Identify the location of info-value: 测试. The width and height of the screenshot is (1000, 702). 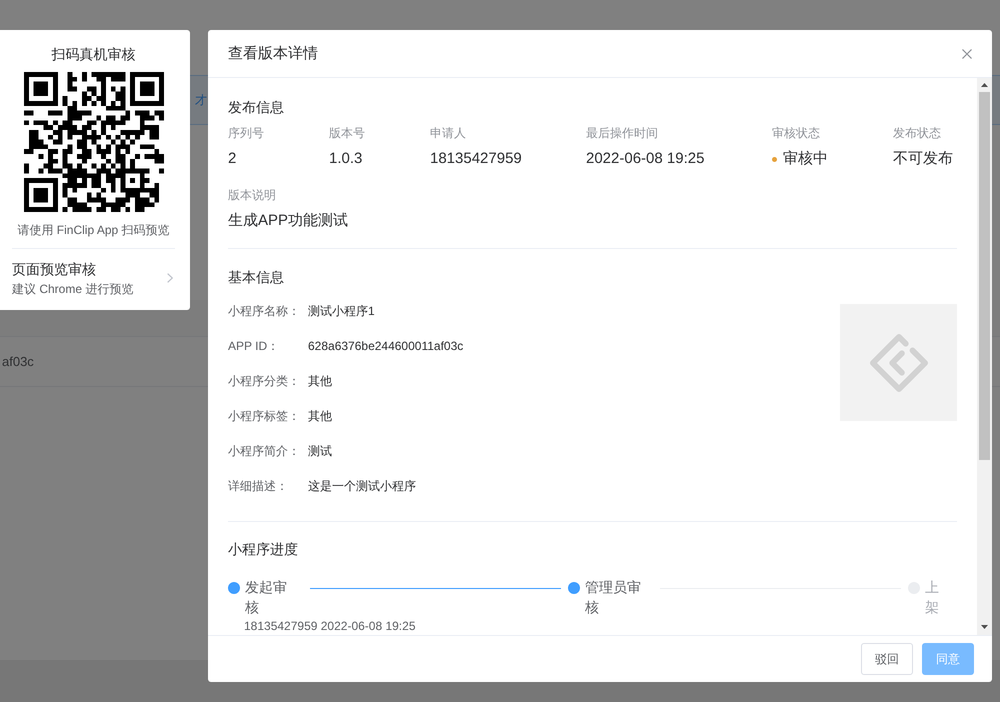
(320, 450).